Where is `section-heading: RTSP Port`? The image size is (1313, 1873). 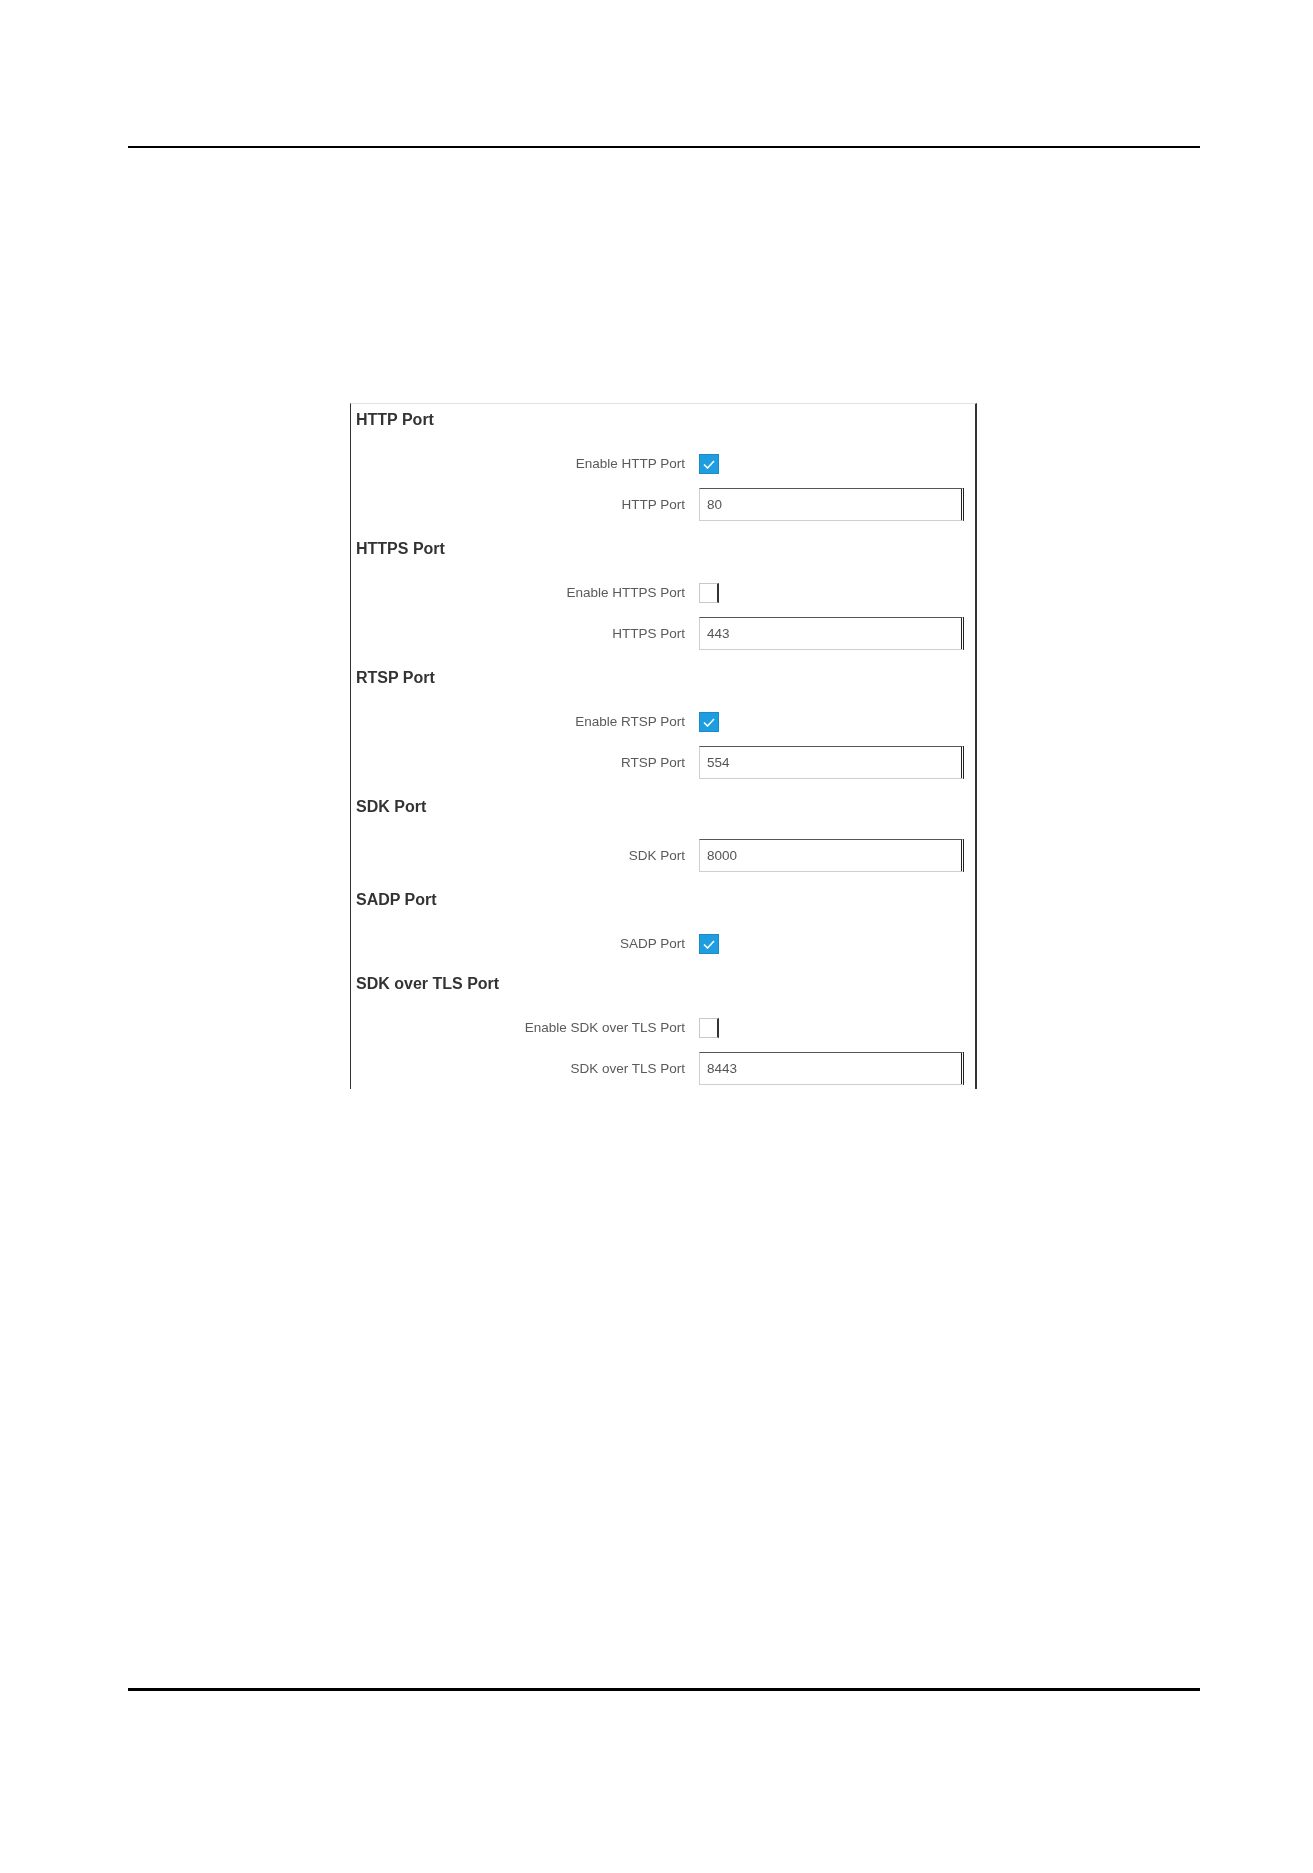 section-heading: RTSP Port is located at coordinates (395, 678).